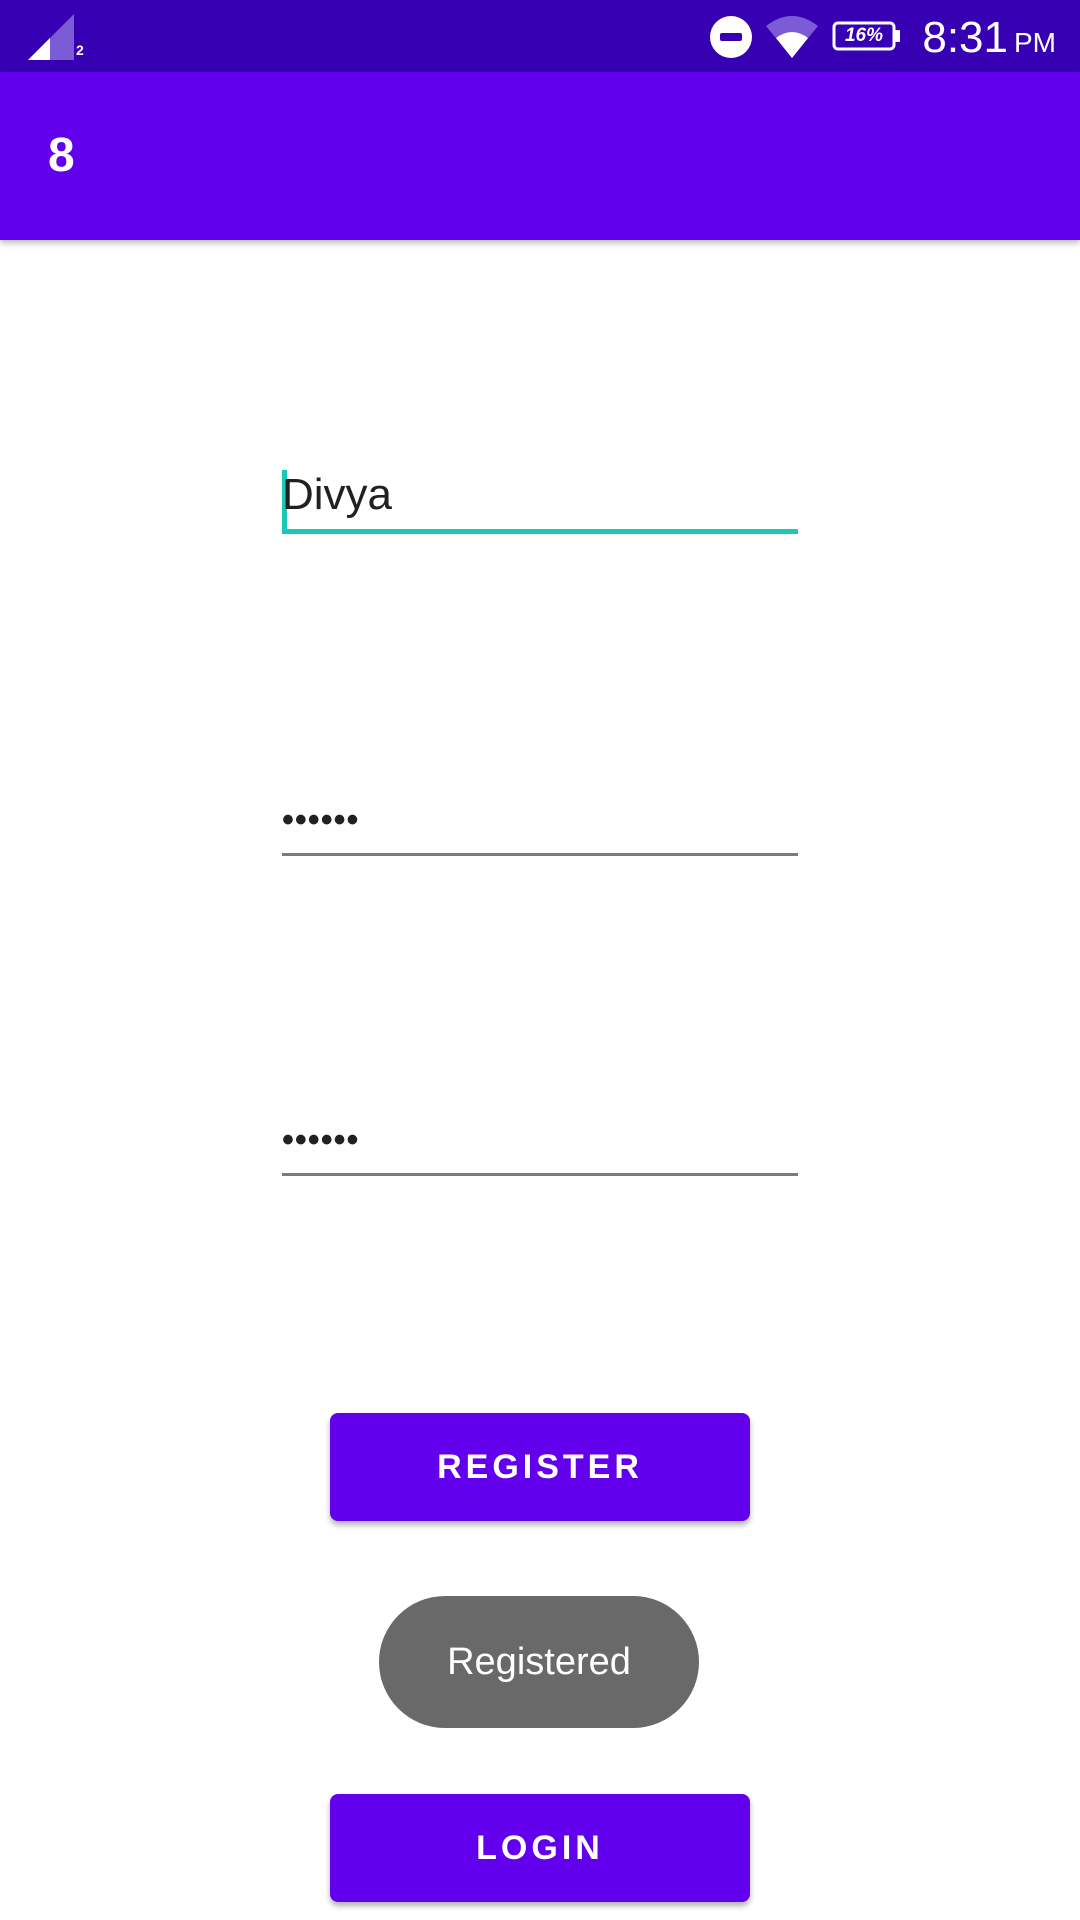 This screenshot has height=1920, width=1080. Describe the element at coordinates (337, 494) in the screenshot. I see `username-value: Divya` at that location.